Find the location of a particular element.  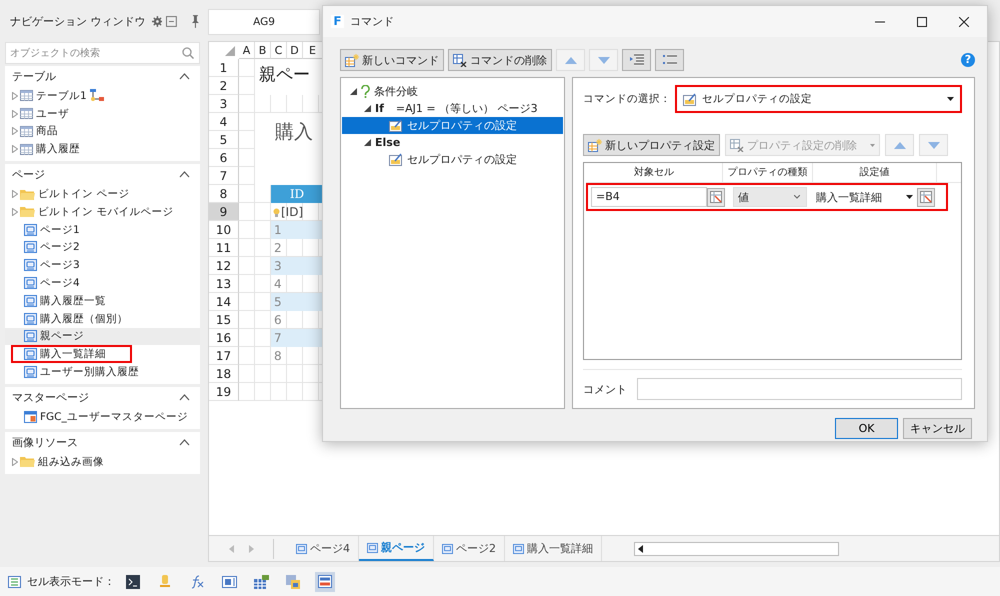

sheet-tab: 購入一覧詳細 is located at coordinates (553, 548).